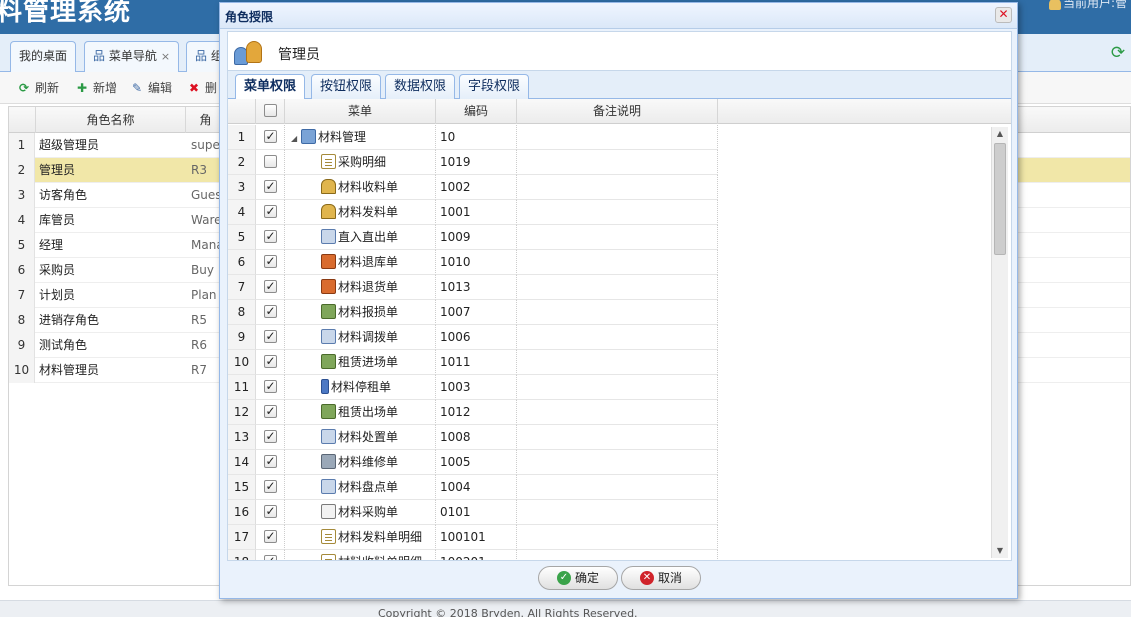  What do you see at coordinates (420, 87) in the screenshot?
I see `tab-data-permission: 数据权限` at bounding box center [420, 87].